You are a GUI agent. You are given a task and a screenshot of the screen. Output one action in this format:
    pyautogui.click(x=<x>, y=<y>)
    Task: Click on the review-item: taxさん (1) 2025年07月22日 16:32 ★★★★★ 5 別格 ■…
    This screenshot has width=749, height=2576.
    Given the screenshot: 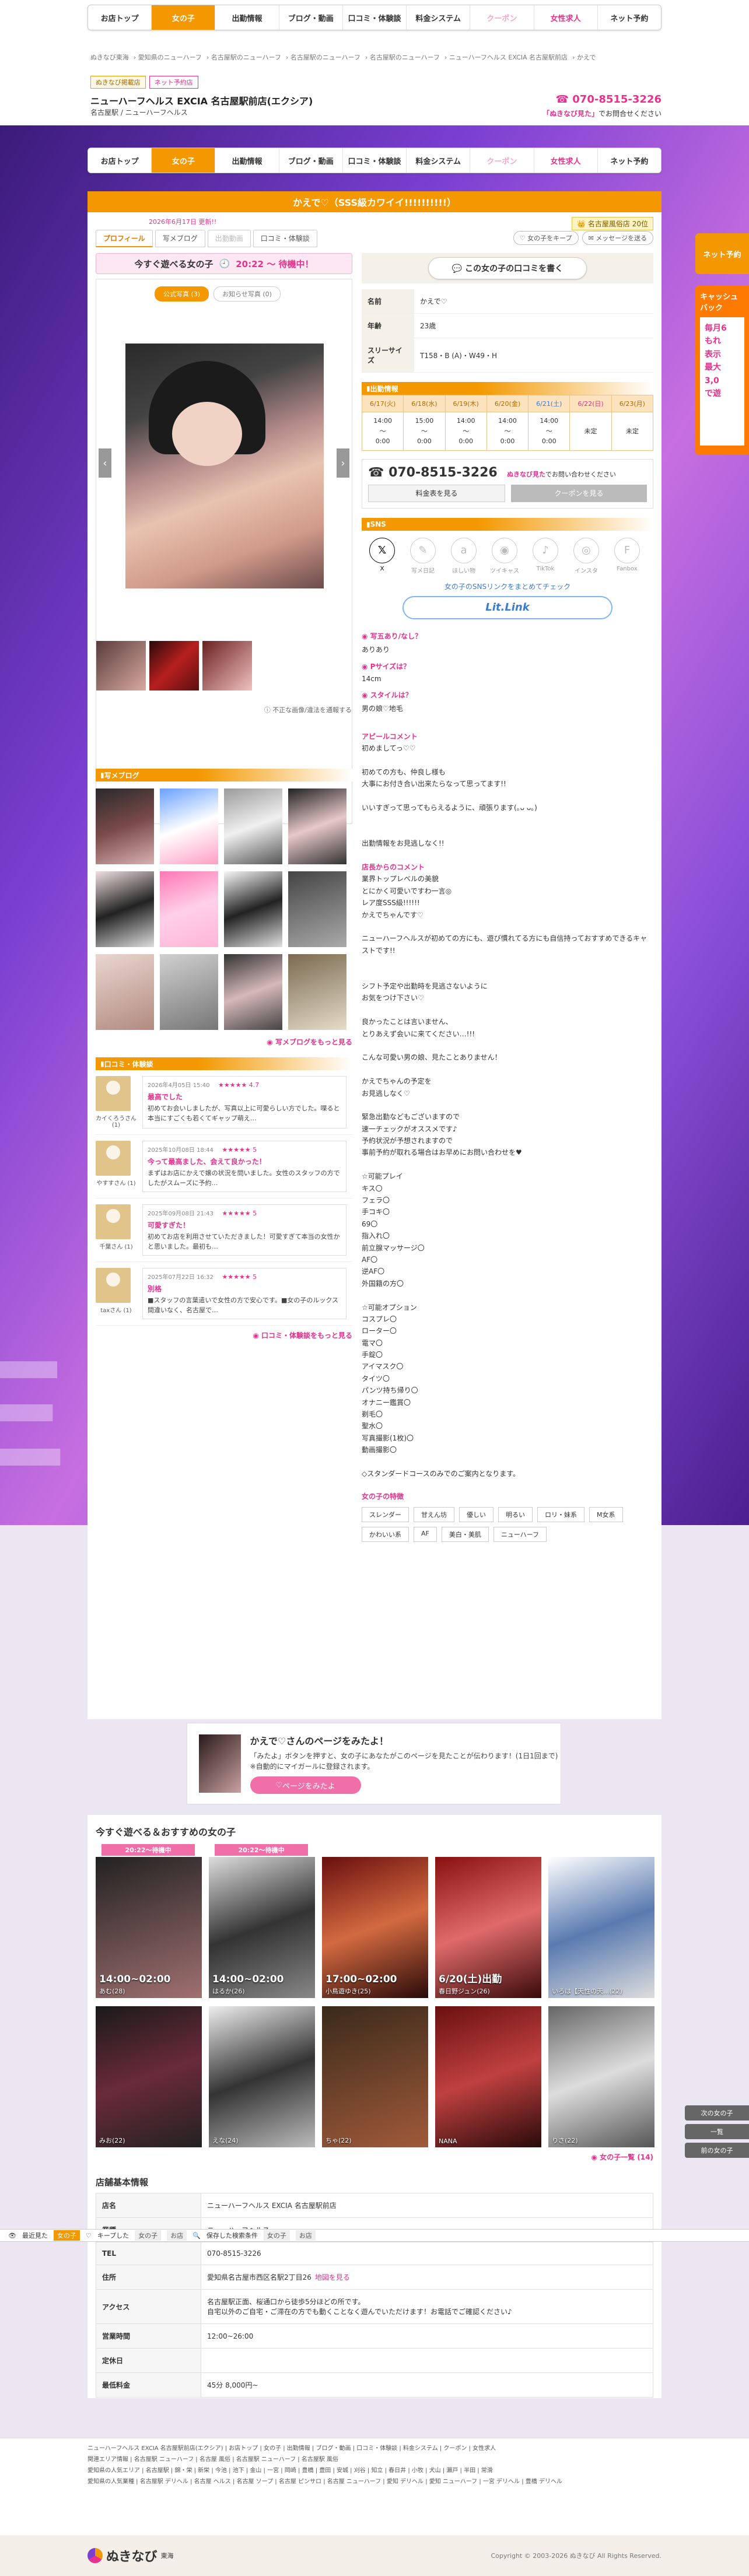 What is the action you would take?
    pyautogui.click(x=224, y=1294)
    